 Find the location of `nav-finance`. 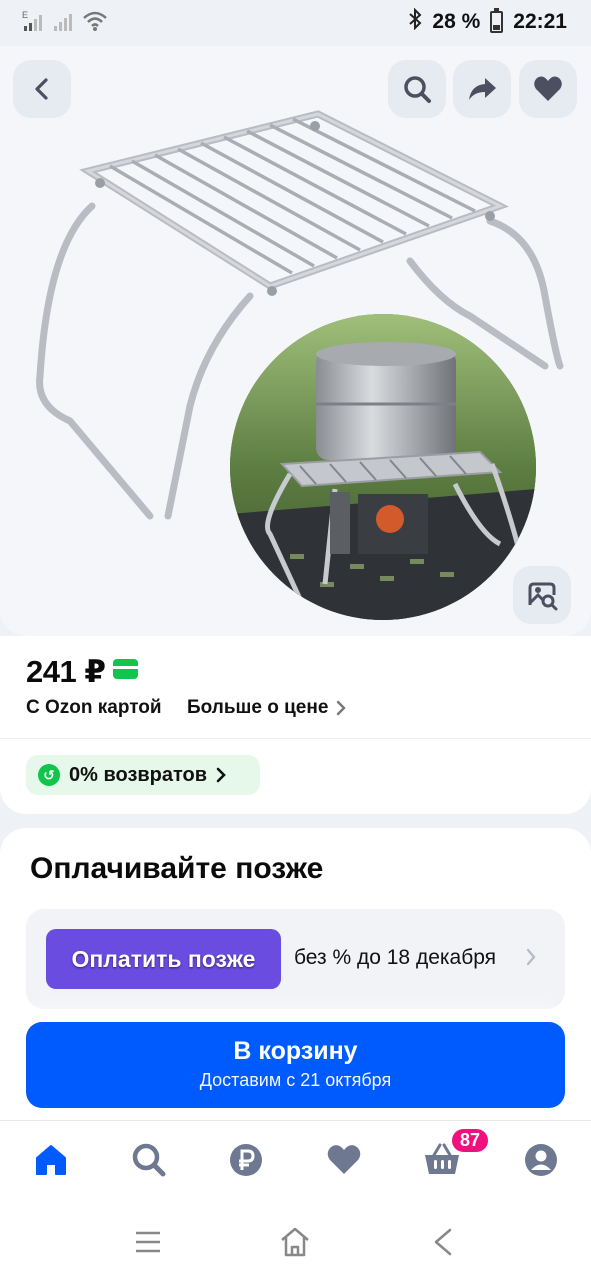

nav-finance is located at coordinates (246, 1160).